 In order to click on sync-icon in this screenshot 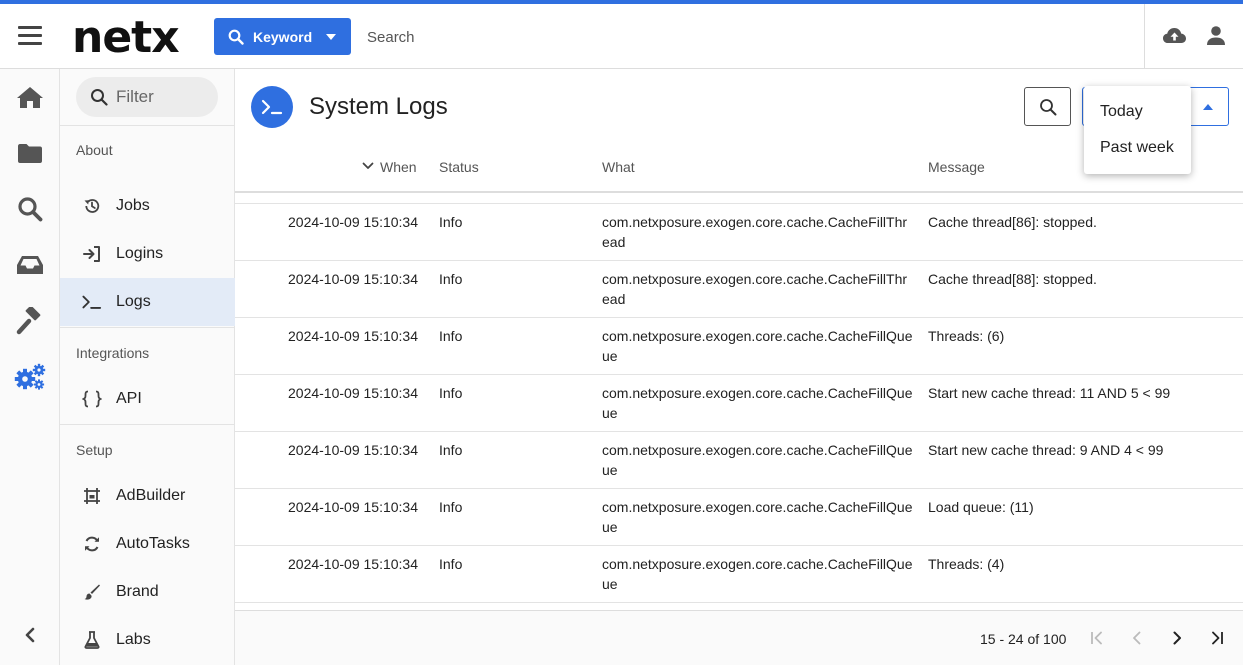, I will do `click(92, 544)`.